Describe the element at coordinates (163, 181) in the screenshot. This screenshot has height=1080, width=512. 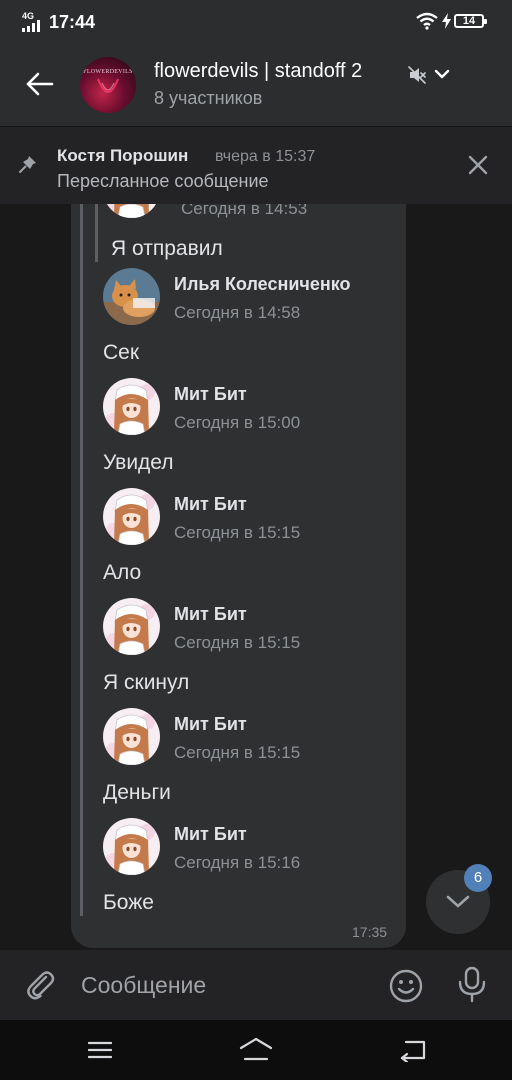
I see `pinned-text: Пересланное сообщение` at that location.